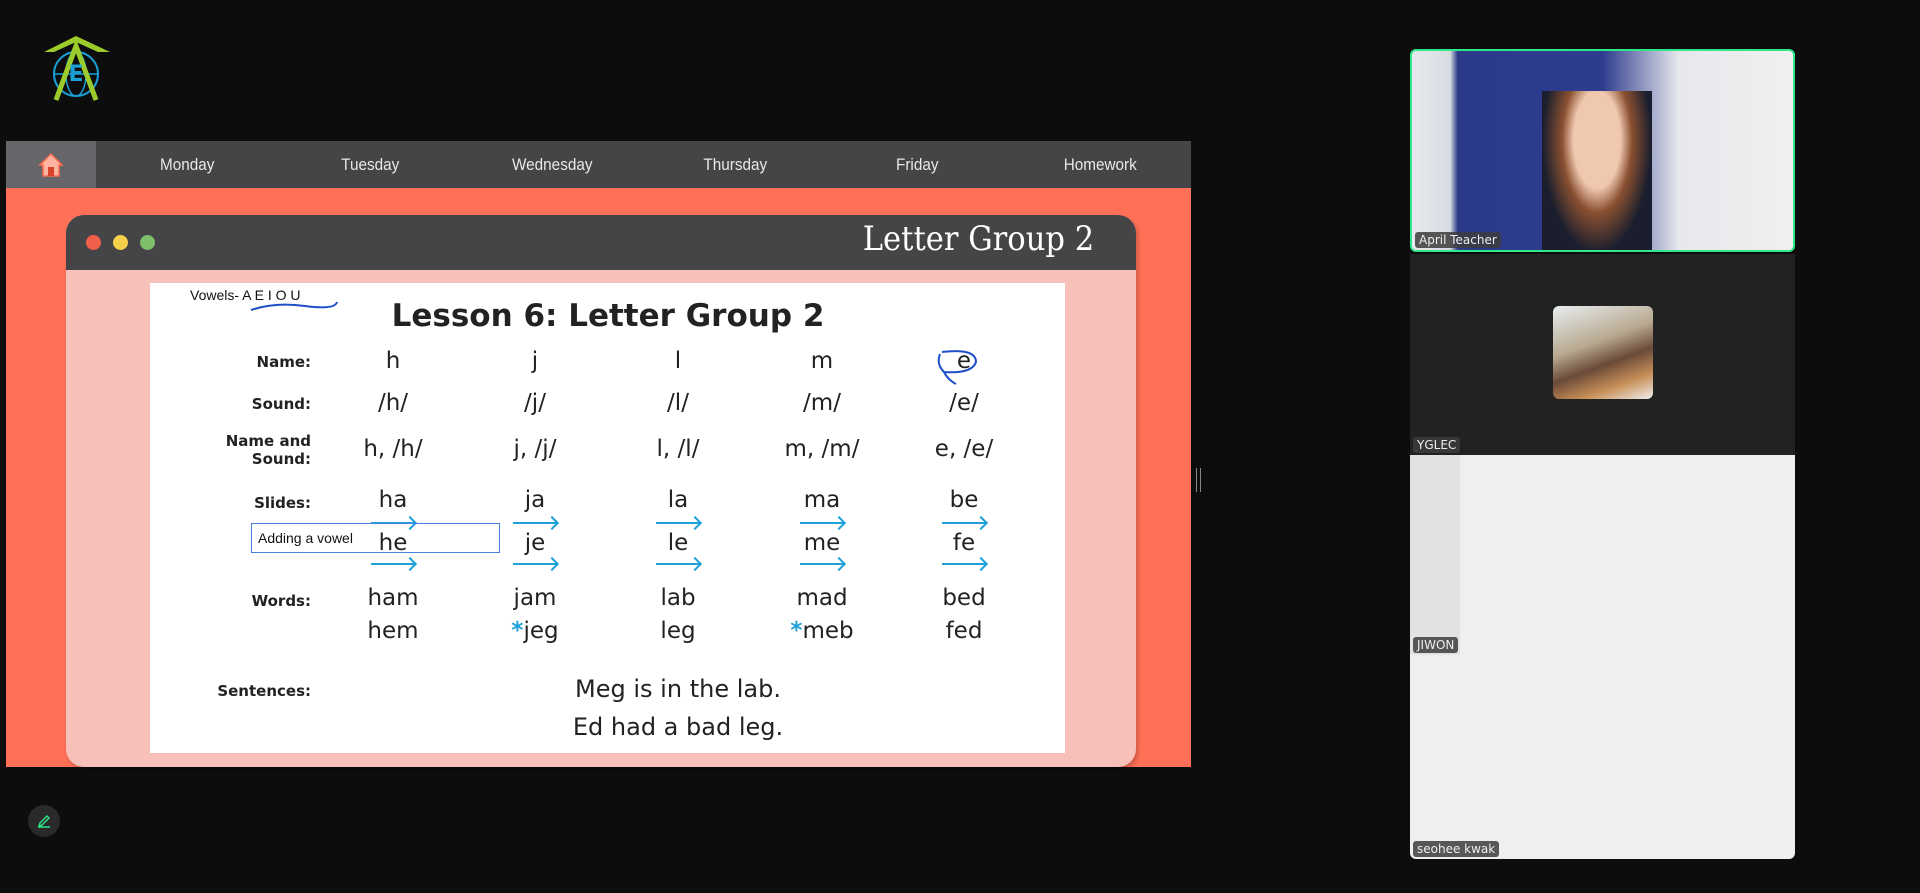  I want to click on app-logo: E, so click(78, 69).